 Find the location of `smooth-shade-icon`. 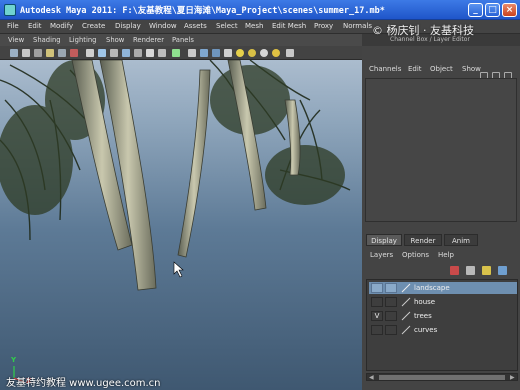

smooth-shade-icon is located at coordinates (204, 53).